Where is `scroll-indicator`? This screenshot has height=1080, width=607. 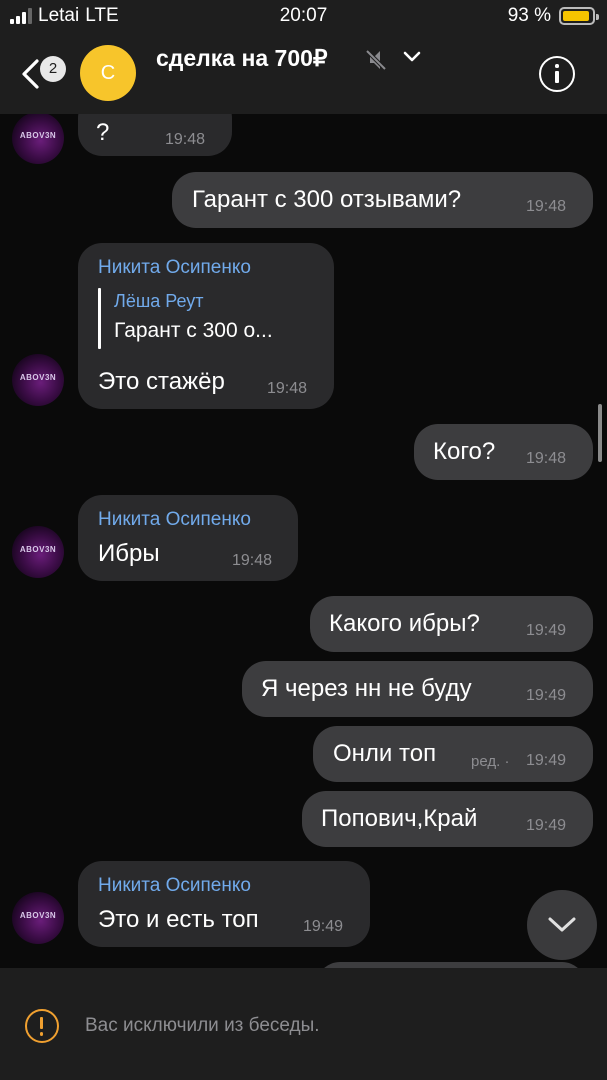
scroll-indicator is located at coordinates (600, 433).